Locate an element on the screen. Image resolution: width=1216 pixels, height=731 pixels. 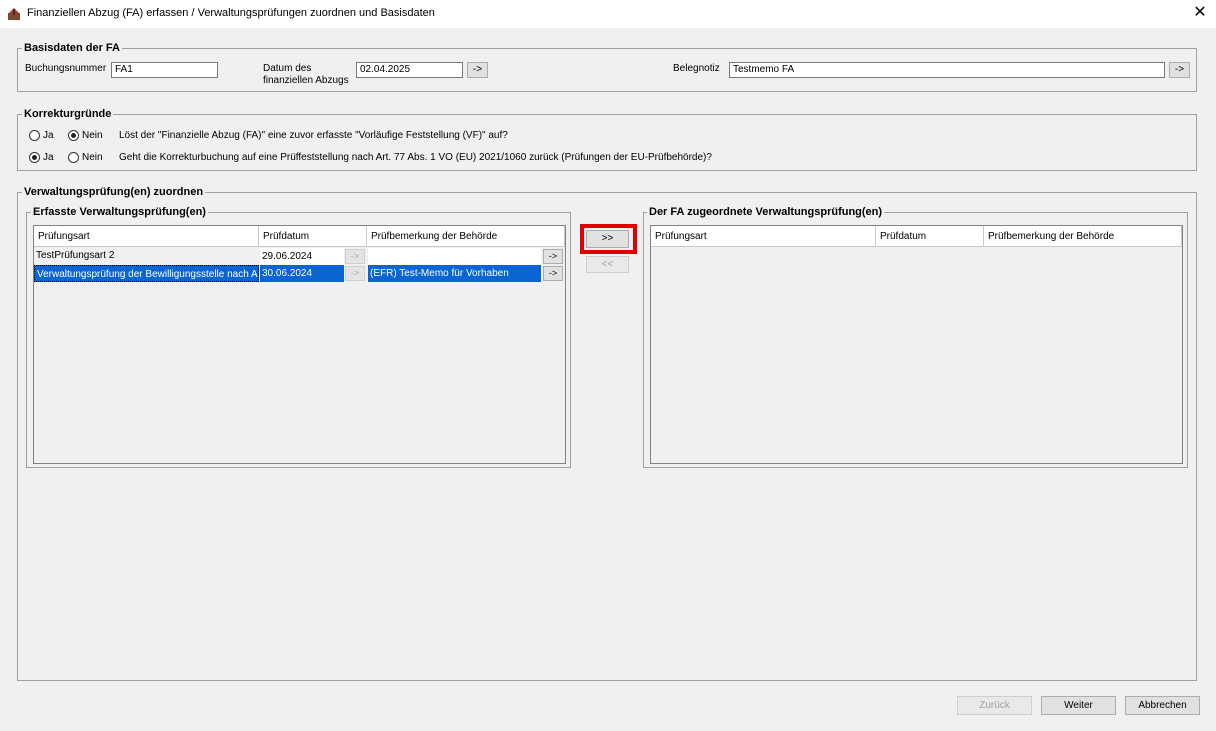
zuordnen-legend: Verwaltungsprüfung(en) zuordnen is located at coordinates (114, 192).